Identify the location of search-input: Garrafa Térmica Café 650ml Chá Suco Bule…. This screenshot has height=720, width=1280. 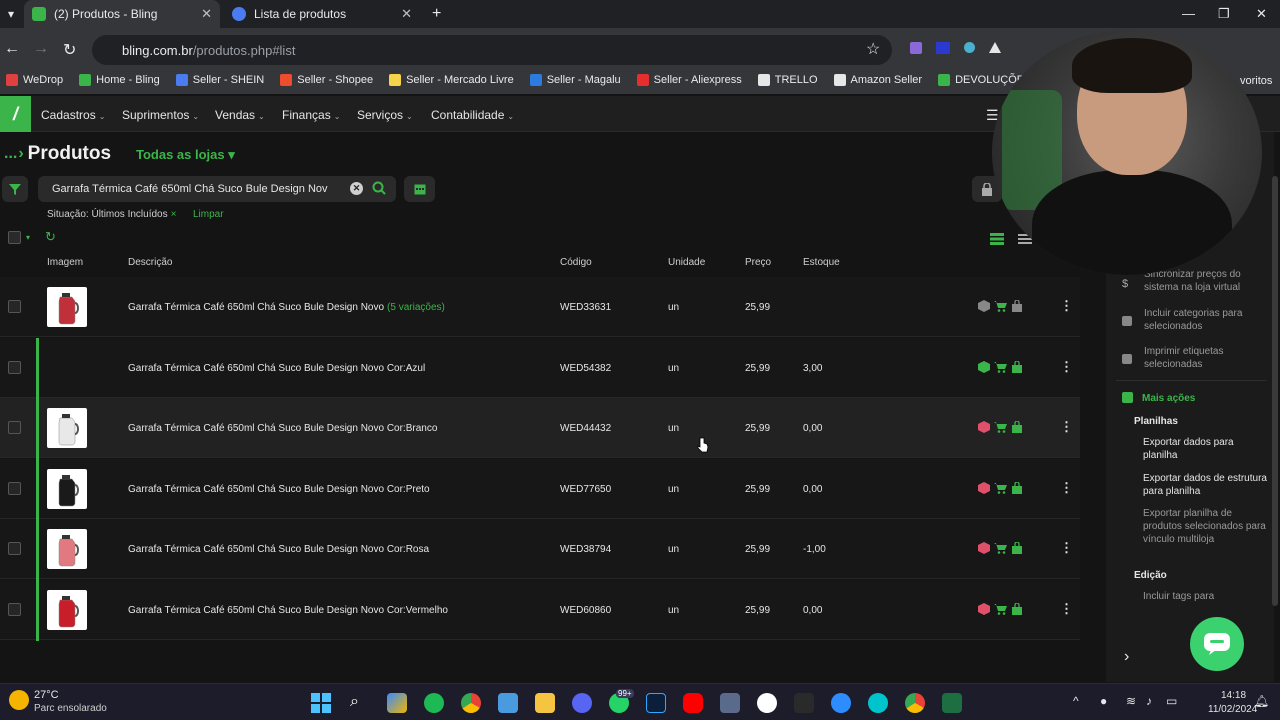
(217, 189).